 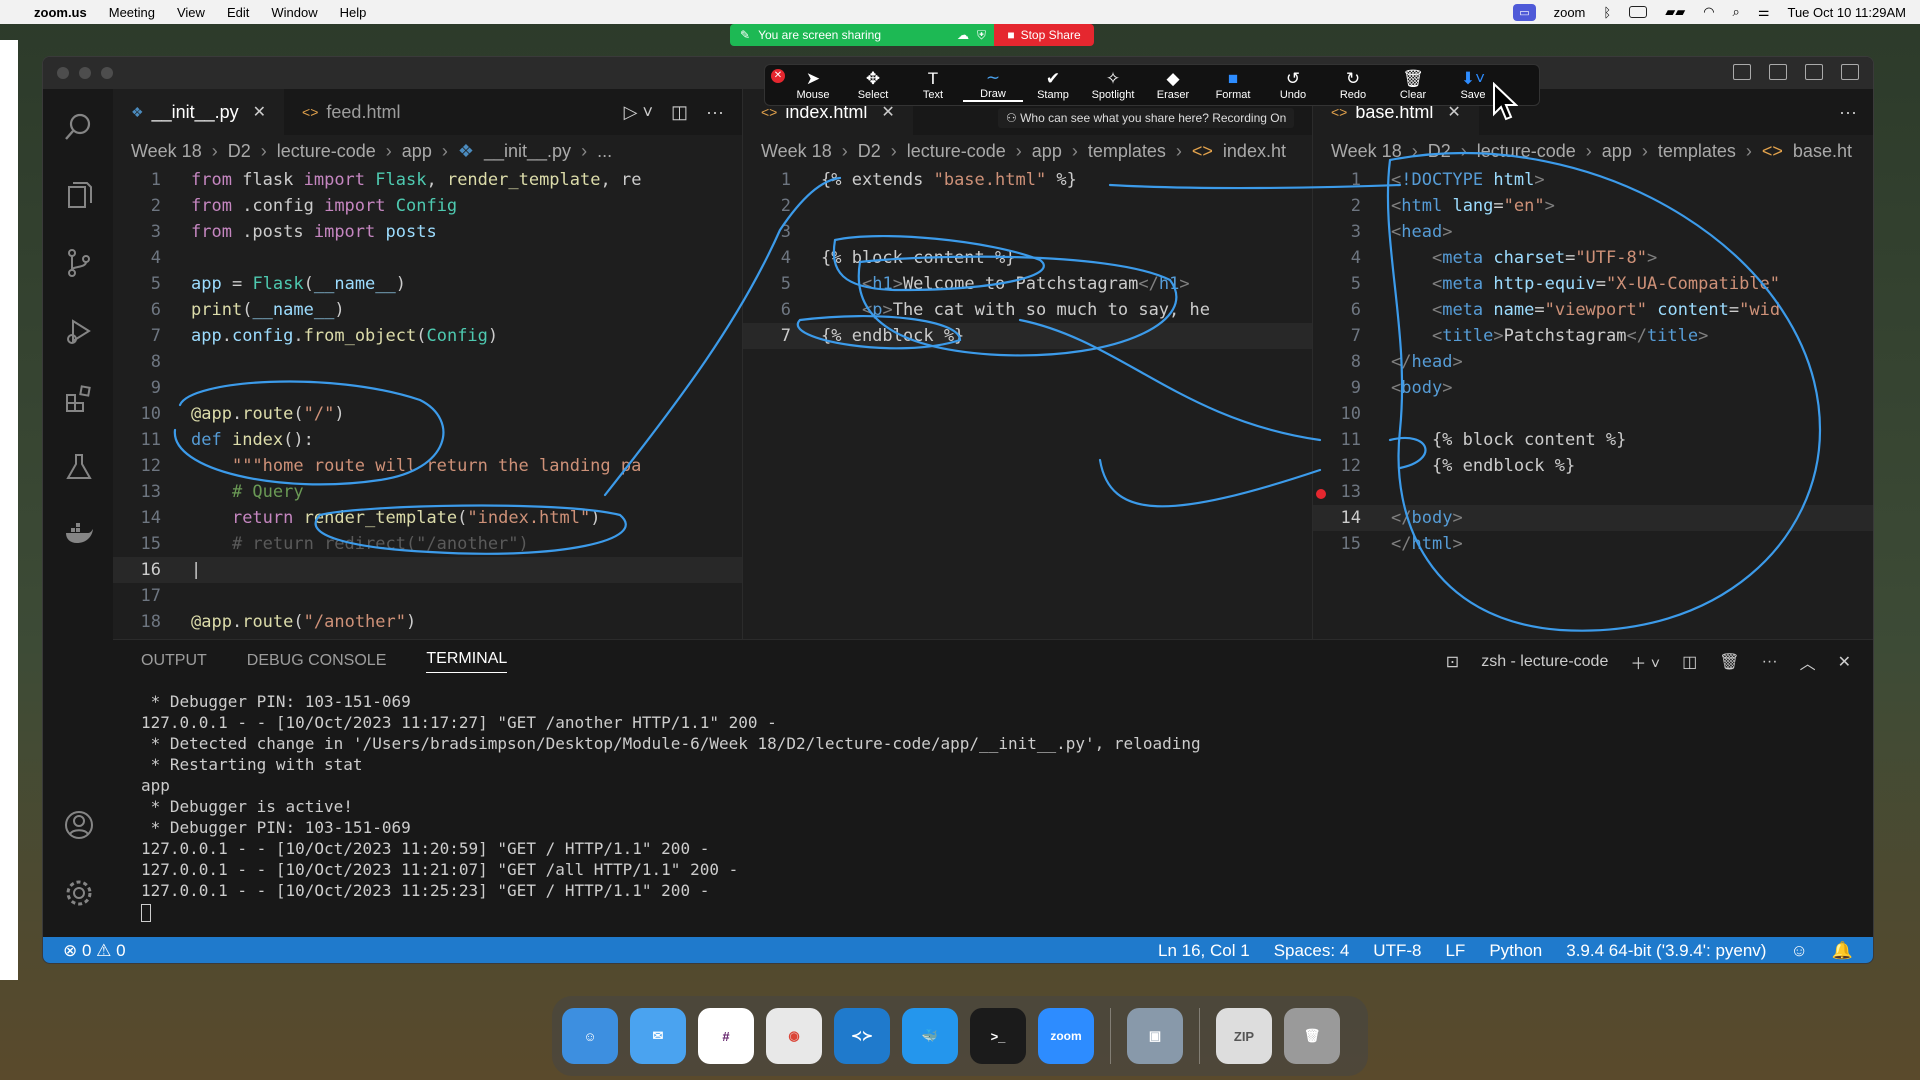 I want to click on run-debug-icon, so click(x=79, y=331).